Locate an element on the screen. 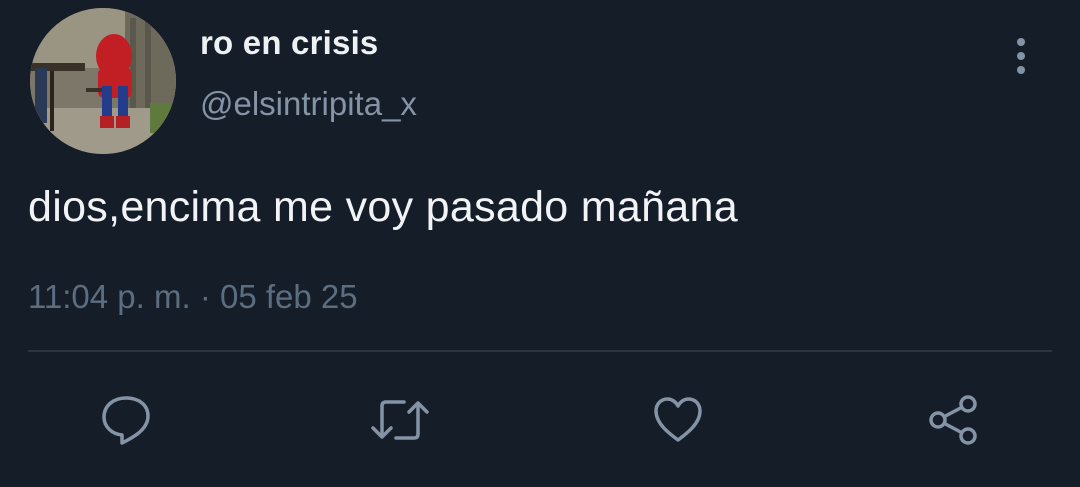  avatar is located at coordinates (103, 81).